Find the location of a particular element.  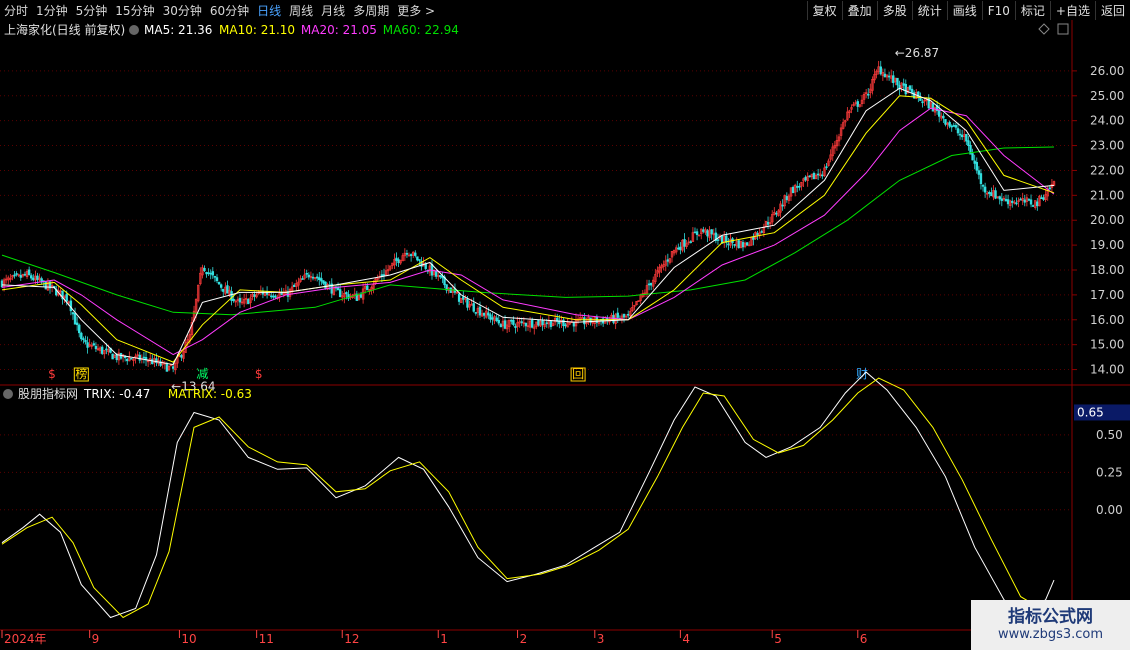

time-label-3: 11 is located at coordinates (266, 639).